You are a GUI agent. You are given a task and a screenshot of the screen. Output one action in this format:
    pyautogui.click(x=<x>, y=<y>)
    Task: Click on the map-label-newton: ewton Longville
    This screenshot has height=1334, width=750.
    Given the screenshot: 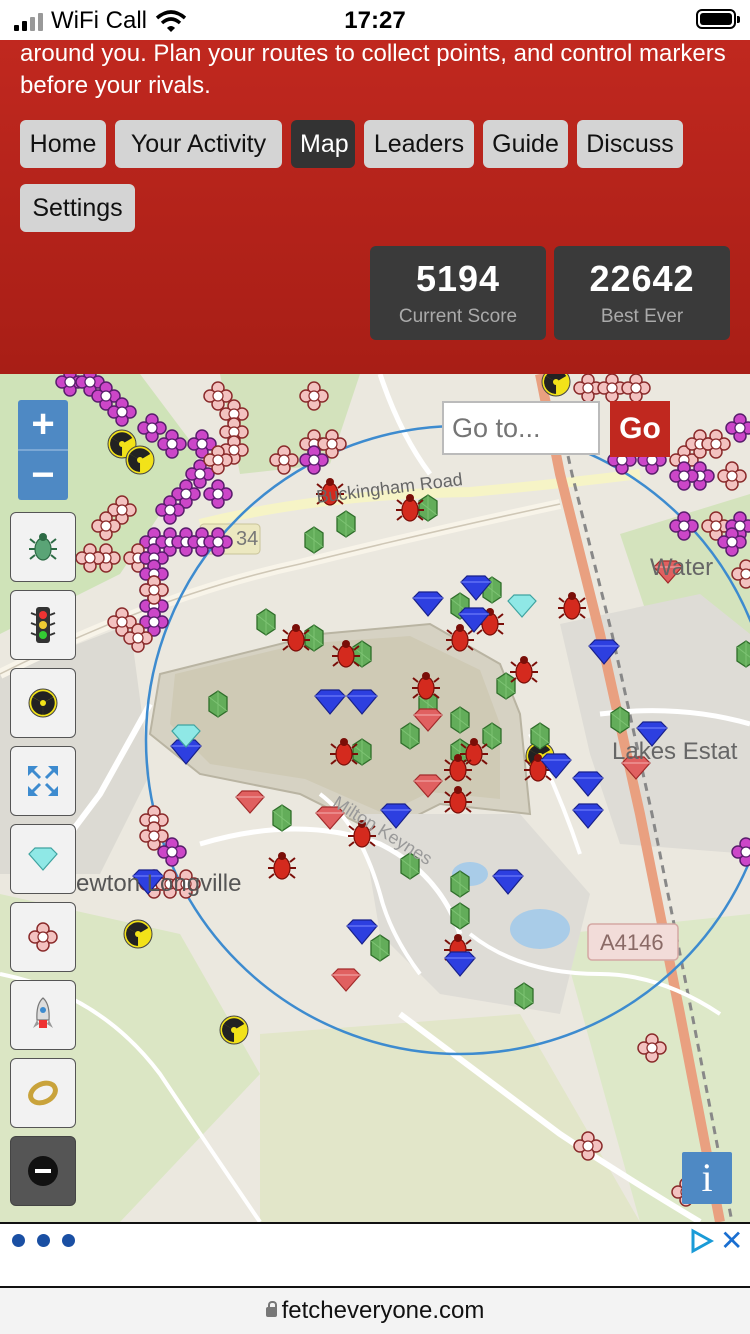 What is the action you would take?
    pyautogui.click(x=159, y=883)
    